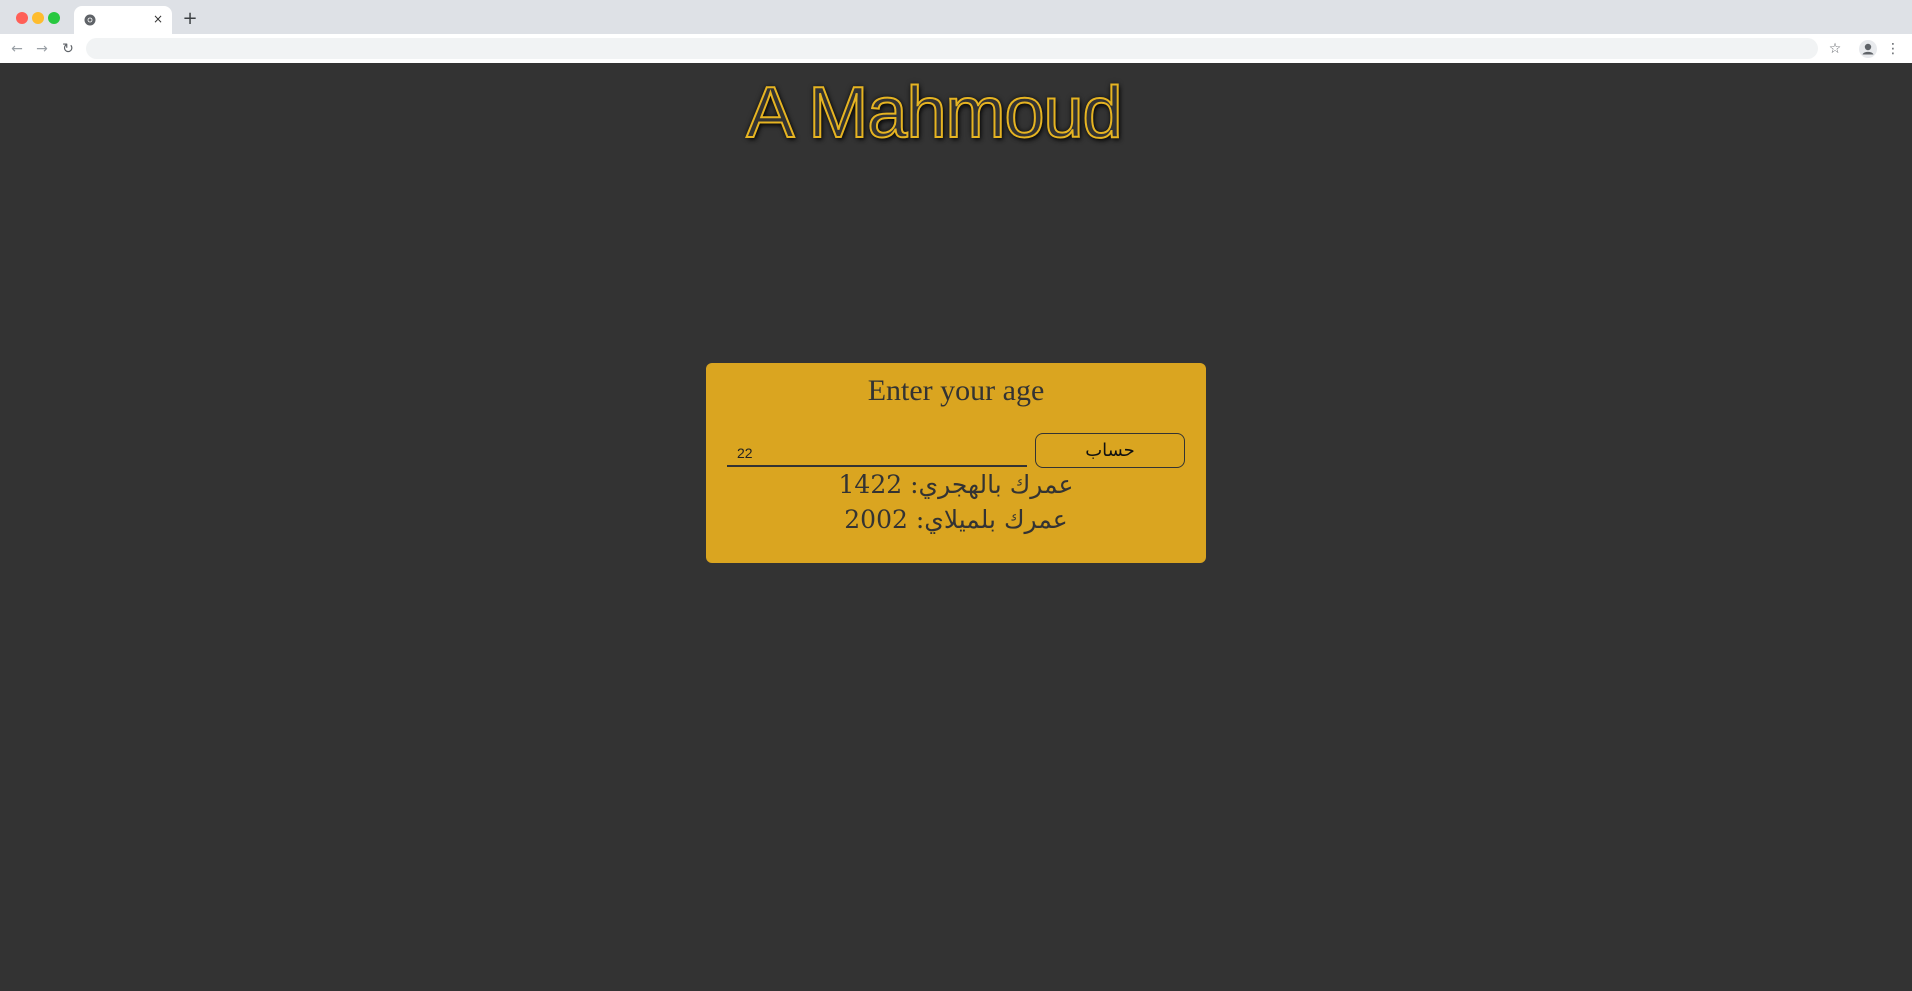  Describe the element at coordinates (123, 20) in the screenshot. I see `browser-tab: ×` at that location.